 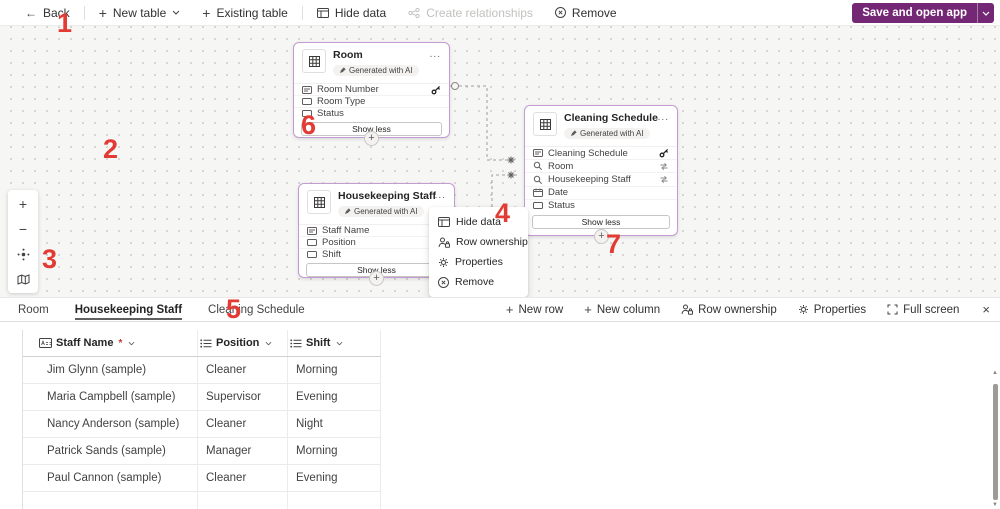 What do you see at coordinates (31, 12) in the screenshot?
I see `back-arrow-icon: ←` at bounding box center [31, 12].